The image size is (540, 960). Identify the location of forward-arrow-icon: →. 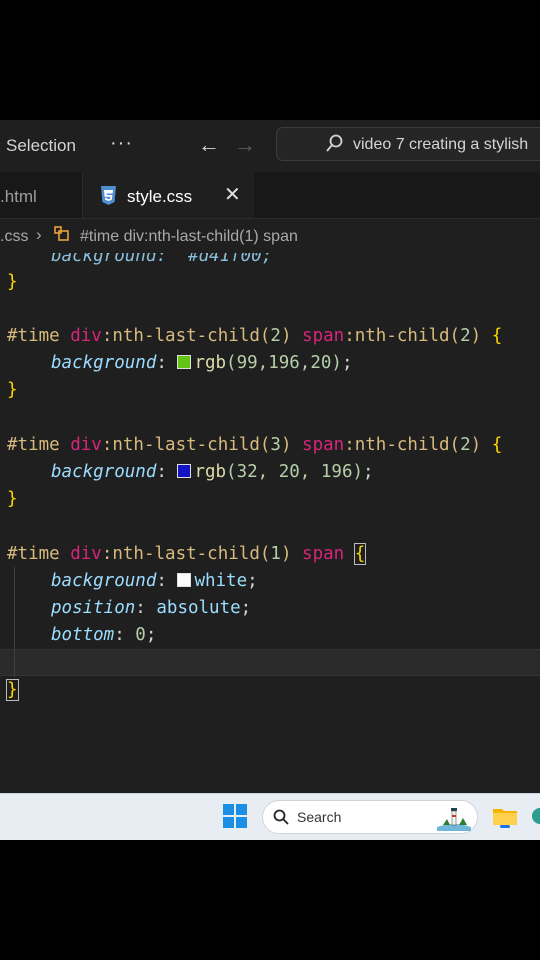
(245, 145).